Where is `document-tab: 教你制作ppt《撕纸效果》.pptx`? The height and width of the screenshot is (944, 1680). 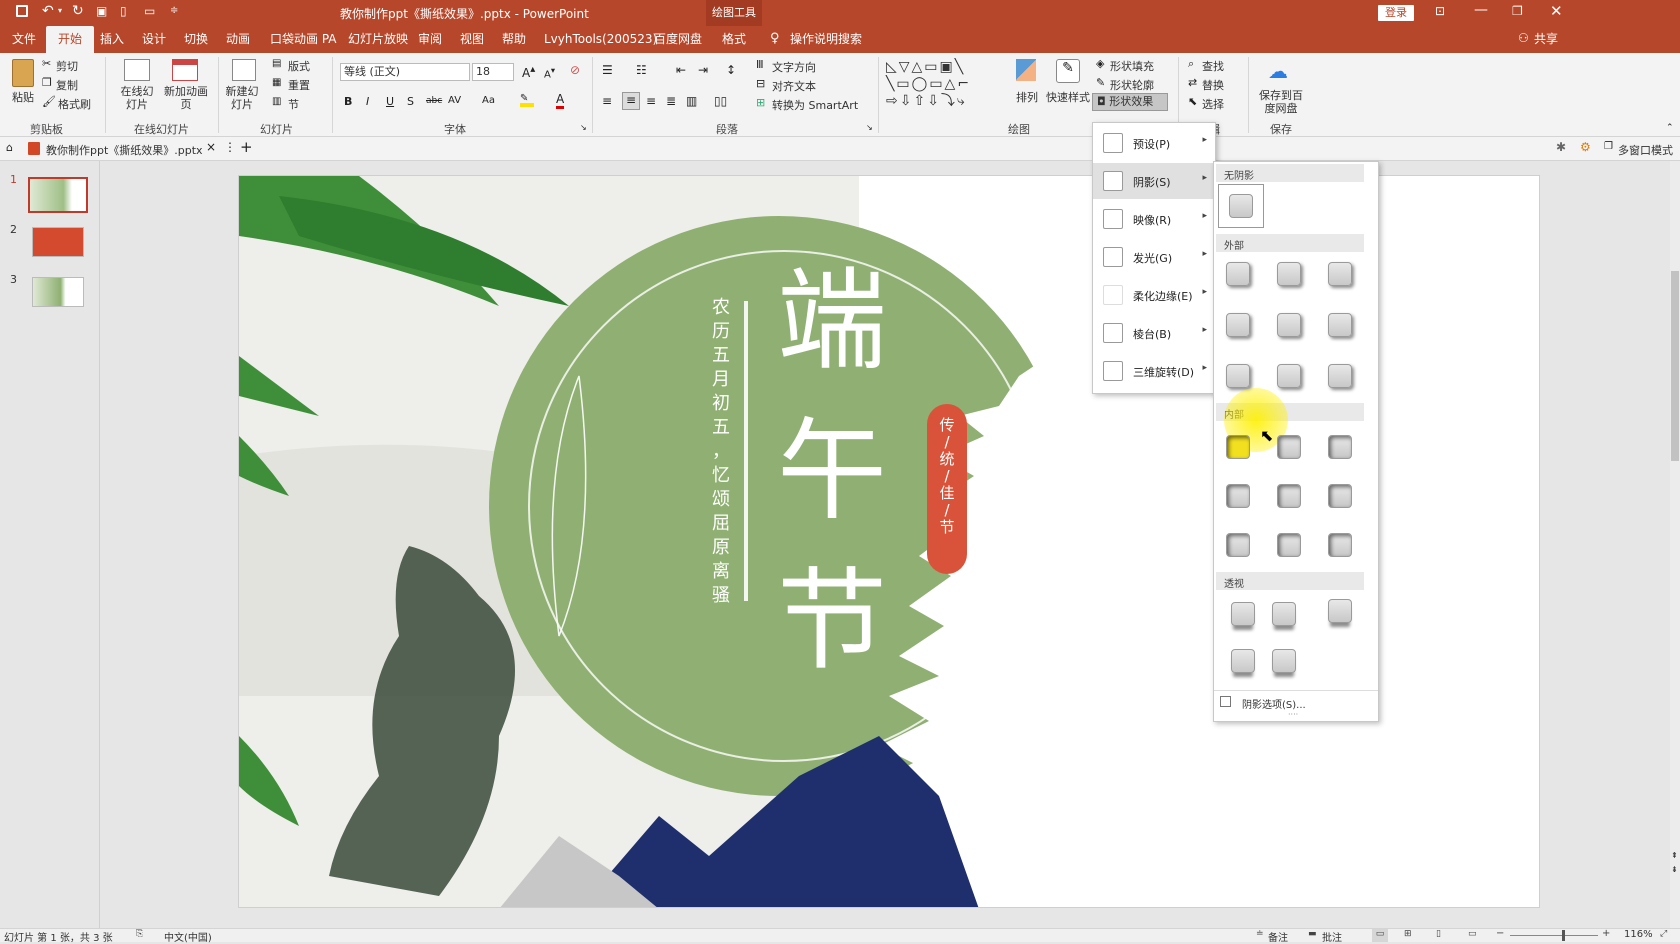 document-tab: 教你制作ppt《撕纸效果》.pptx is located at coordinates (124, 150).